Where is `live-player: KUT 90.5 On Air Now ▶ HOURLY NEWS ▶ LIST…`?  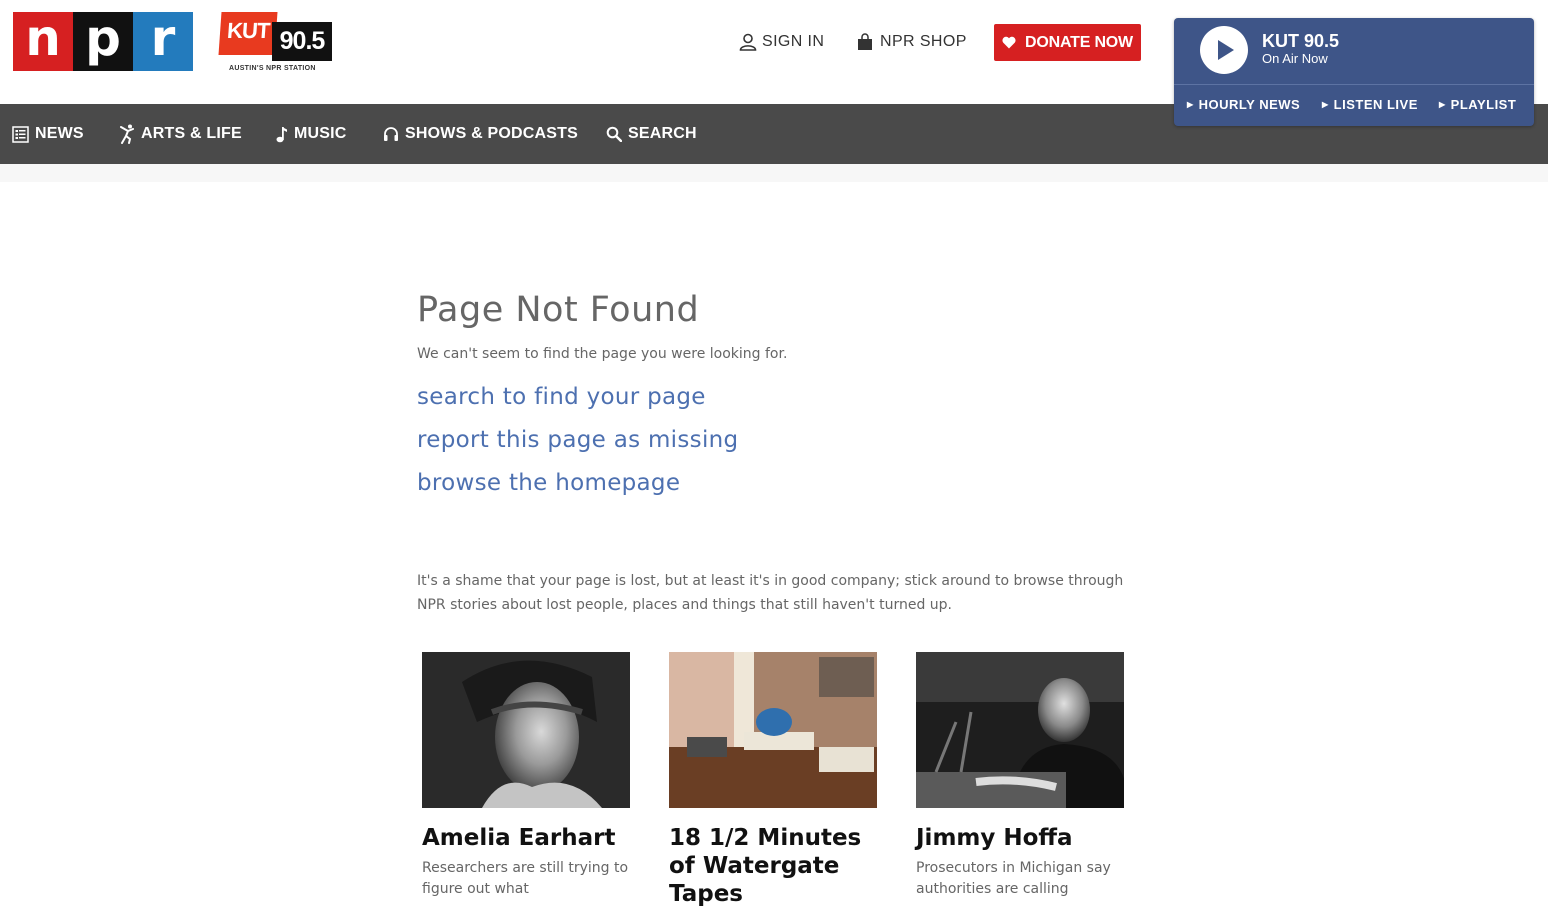 live-player: KUT 90.5 On Air Now ▶ HOURLY NEWS ▶ LIST… is located at coordinates (1354, 72).